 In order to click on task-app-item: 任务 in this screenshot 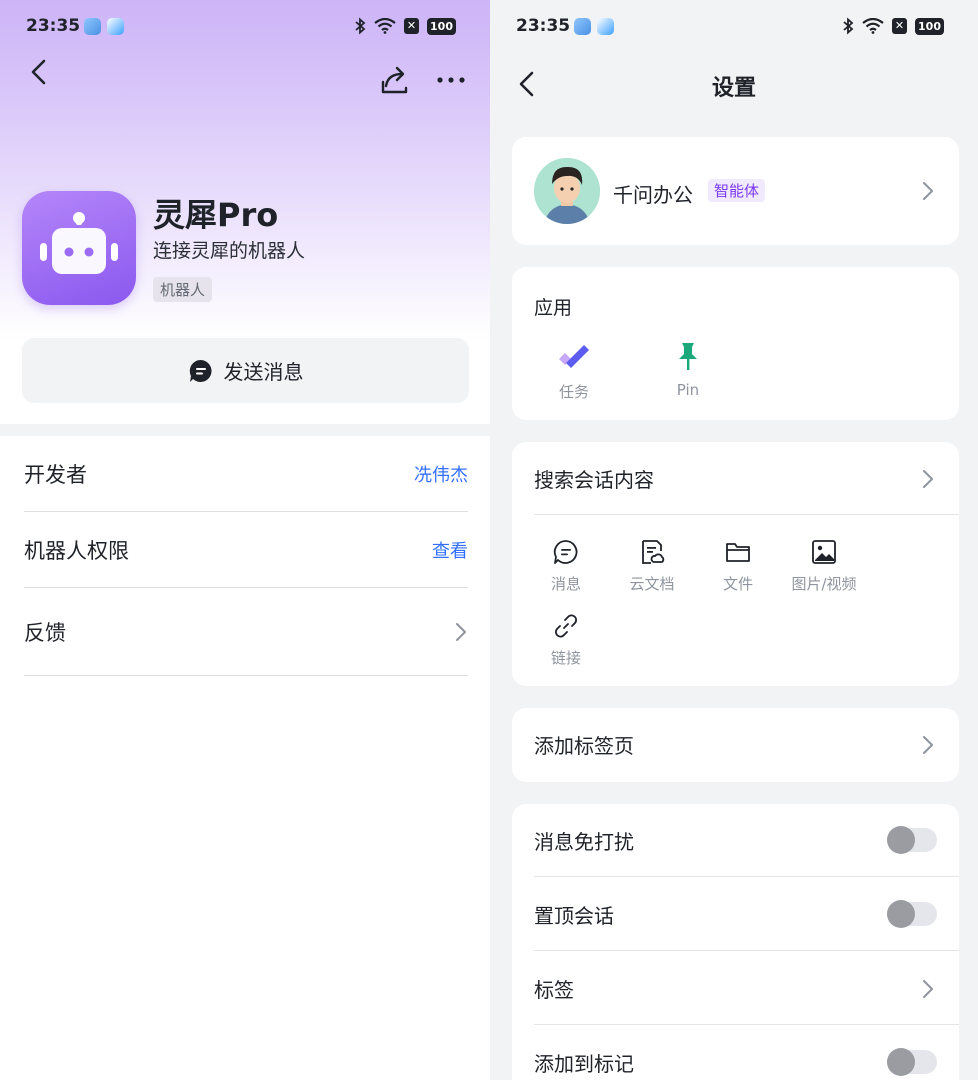, I will do `click(574, 371)`.